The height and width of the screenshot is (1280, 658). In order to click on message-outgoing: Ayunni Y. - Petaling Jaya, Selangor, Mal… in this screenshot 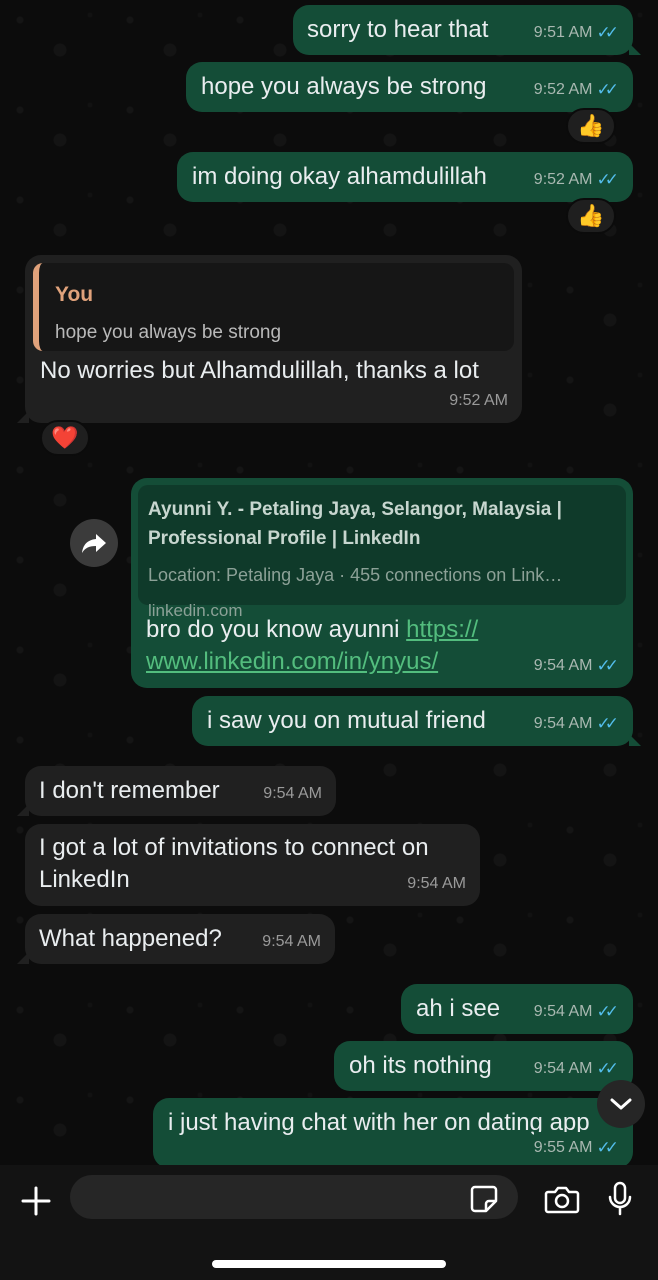, I will do `click(382, 583)`.